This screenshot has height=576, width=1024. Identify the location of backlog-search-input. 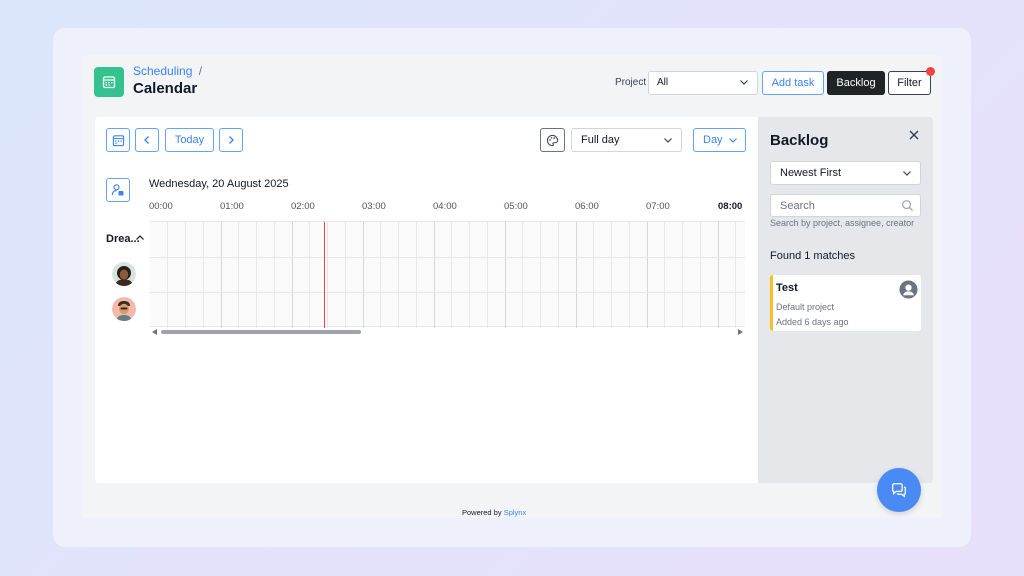
(845, 205).